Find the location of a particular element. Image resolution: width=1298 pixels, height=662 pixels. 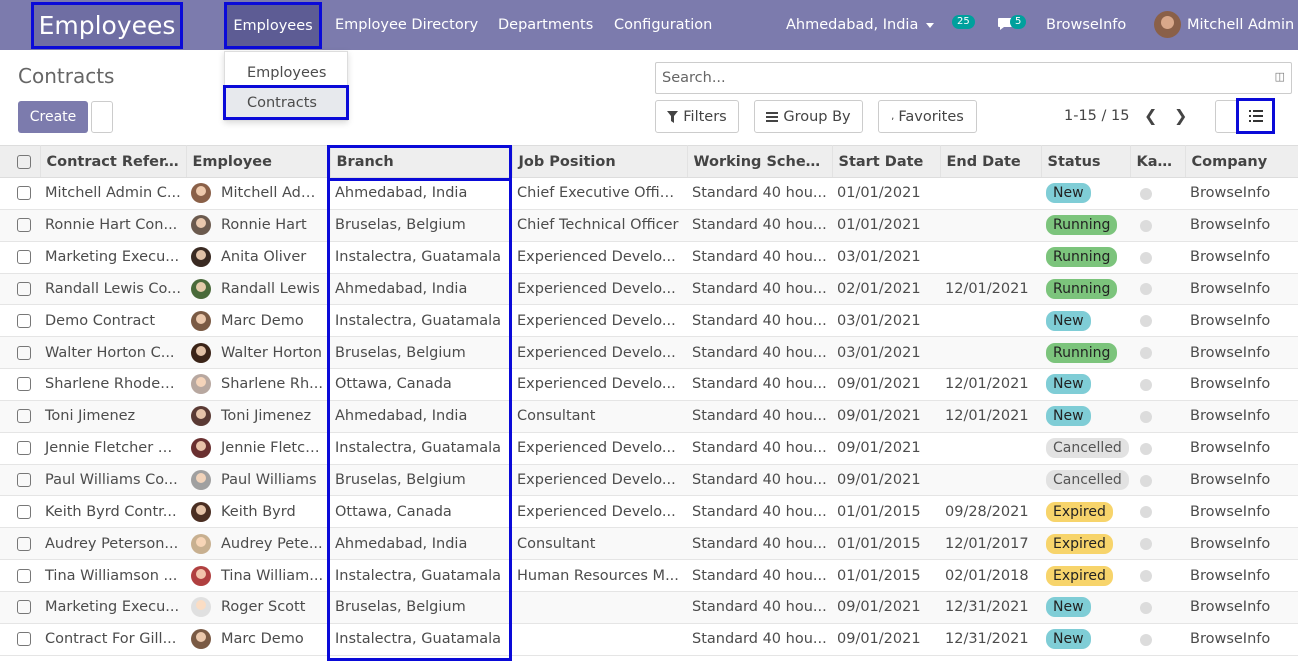

cell-branch: Bruselas, Belgium is located at coordinates (421, 607).